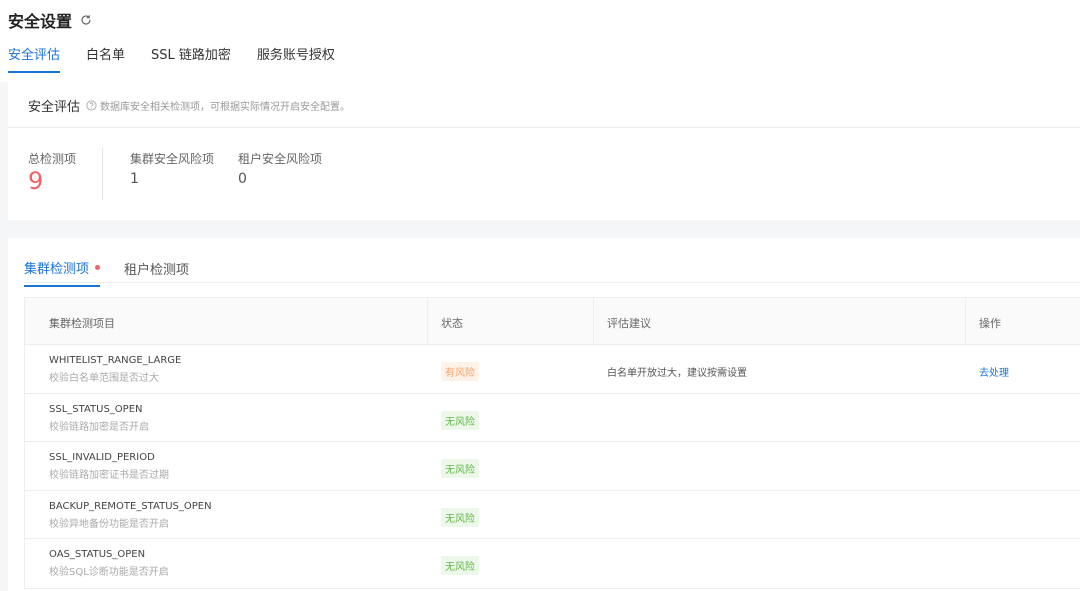  Describe the element at coordinates (96, 409) in the screenshot. I see `check-name: SSL_STATUS_OPEN` at that location.